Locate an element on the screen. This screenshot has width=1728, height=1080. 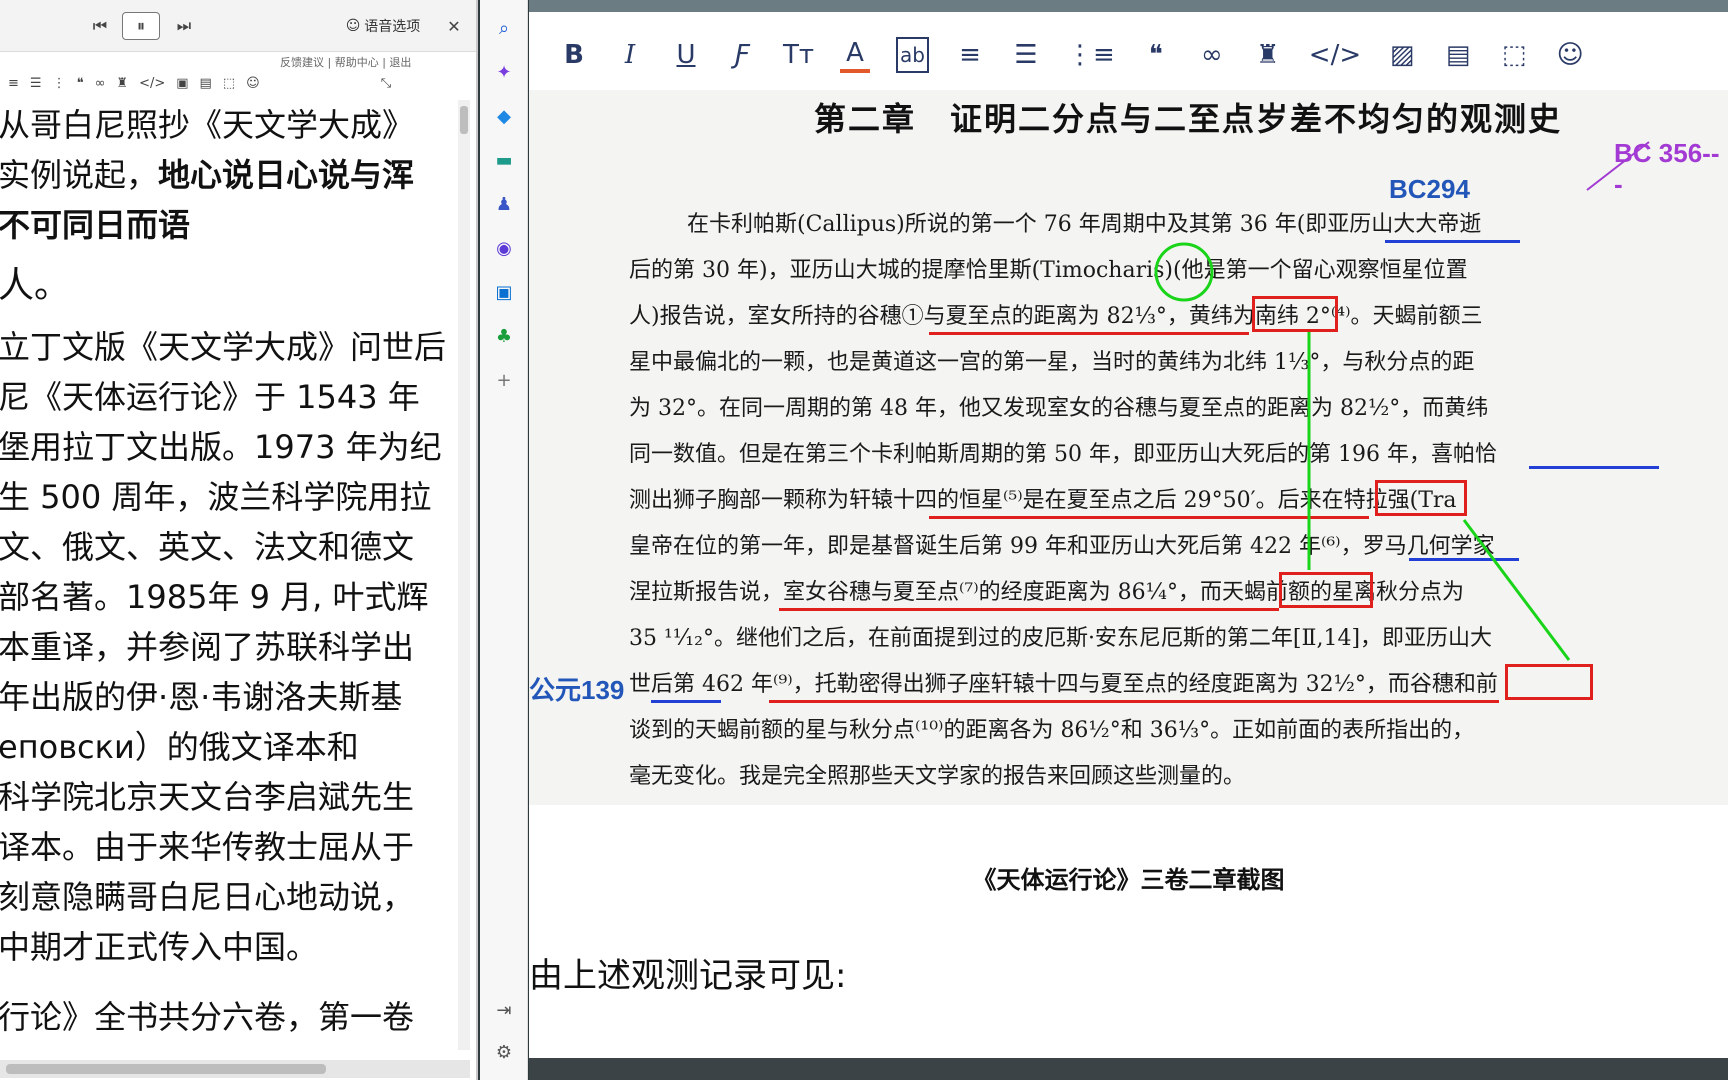
font-color-icon: A is located at coordinates (855, 55).